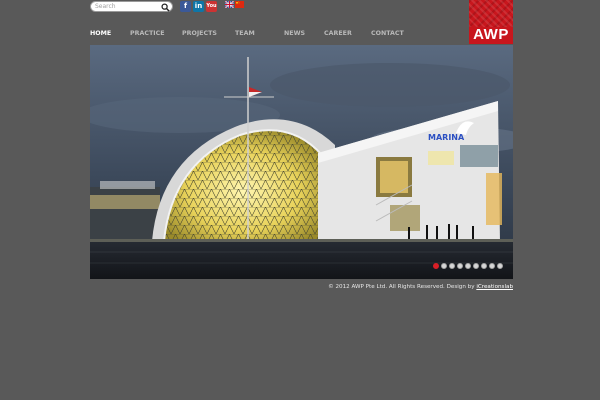  I want to click on nav-team: TEAM, so click(259, 33).